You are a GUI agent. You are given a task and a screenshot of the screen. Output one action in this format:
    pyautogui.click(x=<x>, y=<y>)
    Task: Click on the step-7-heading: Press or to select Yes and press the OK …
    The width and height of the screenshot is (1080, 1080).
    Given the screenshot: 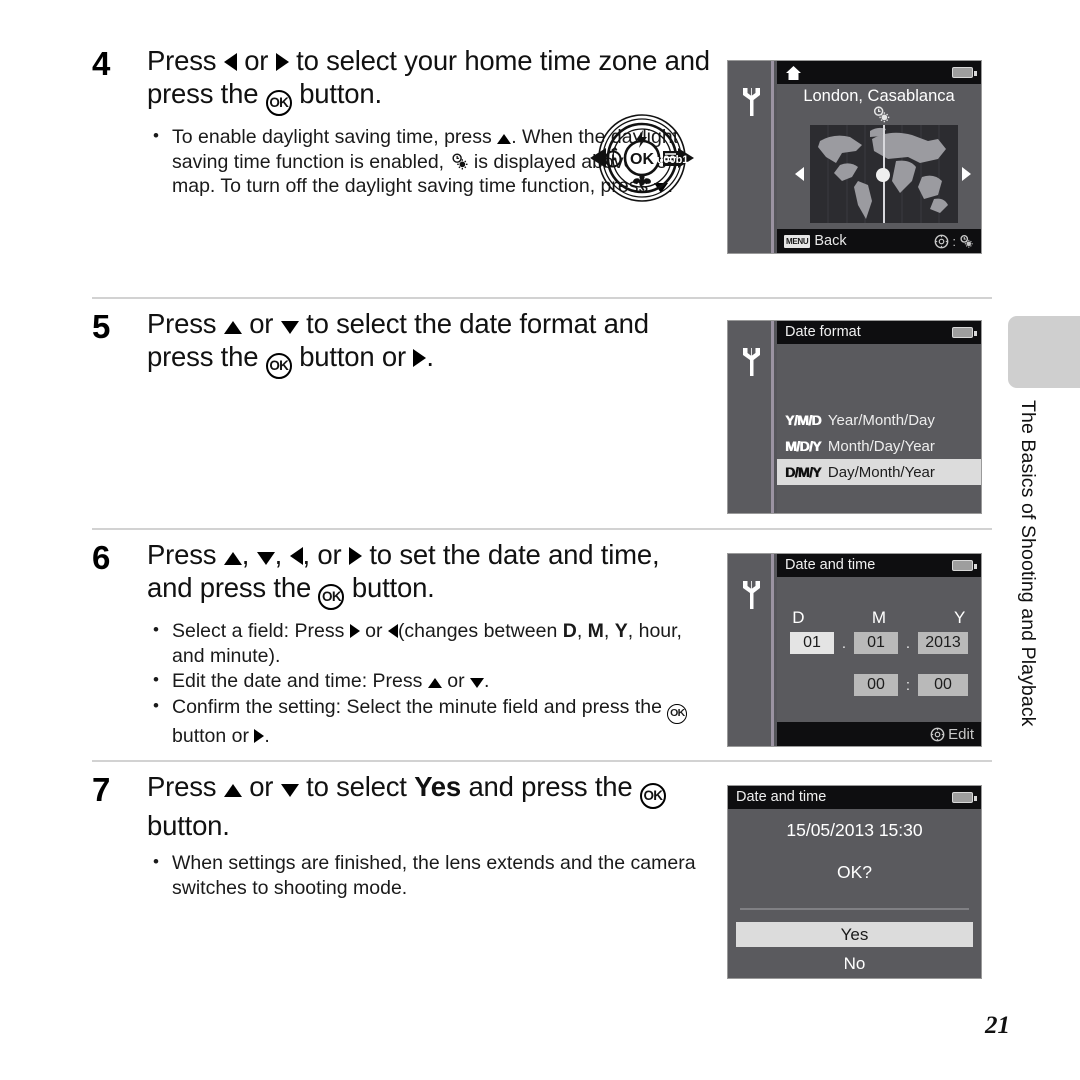 What is the action you would take?
    pyautogui.click(x=429, y=806)
    